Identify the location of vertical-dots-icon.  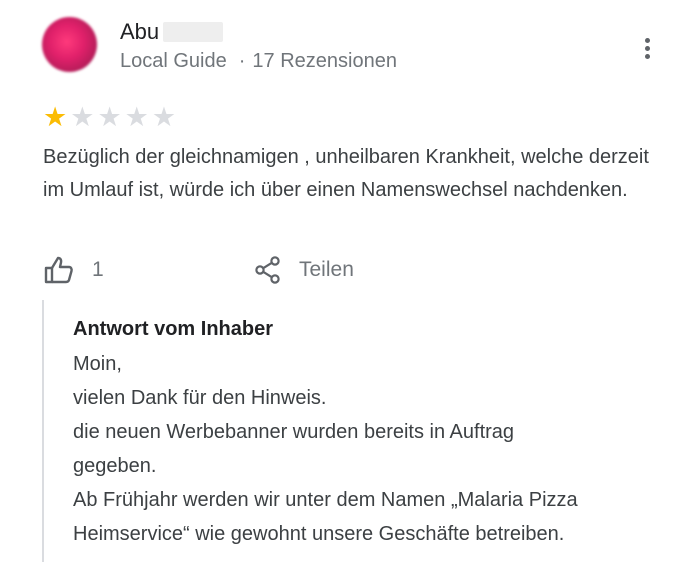
(647, 48).